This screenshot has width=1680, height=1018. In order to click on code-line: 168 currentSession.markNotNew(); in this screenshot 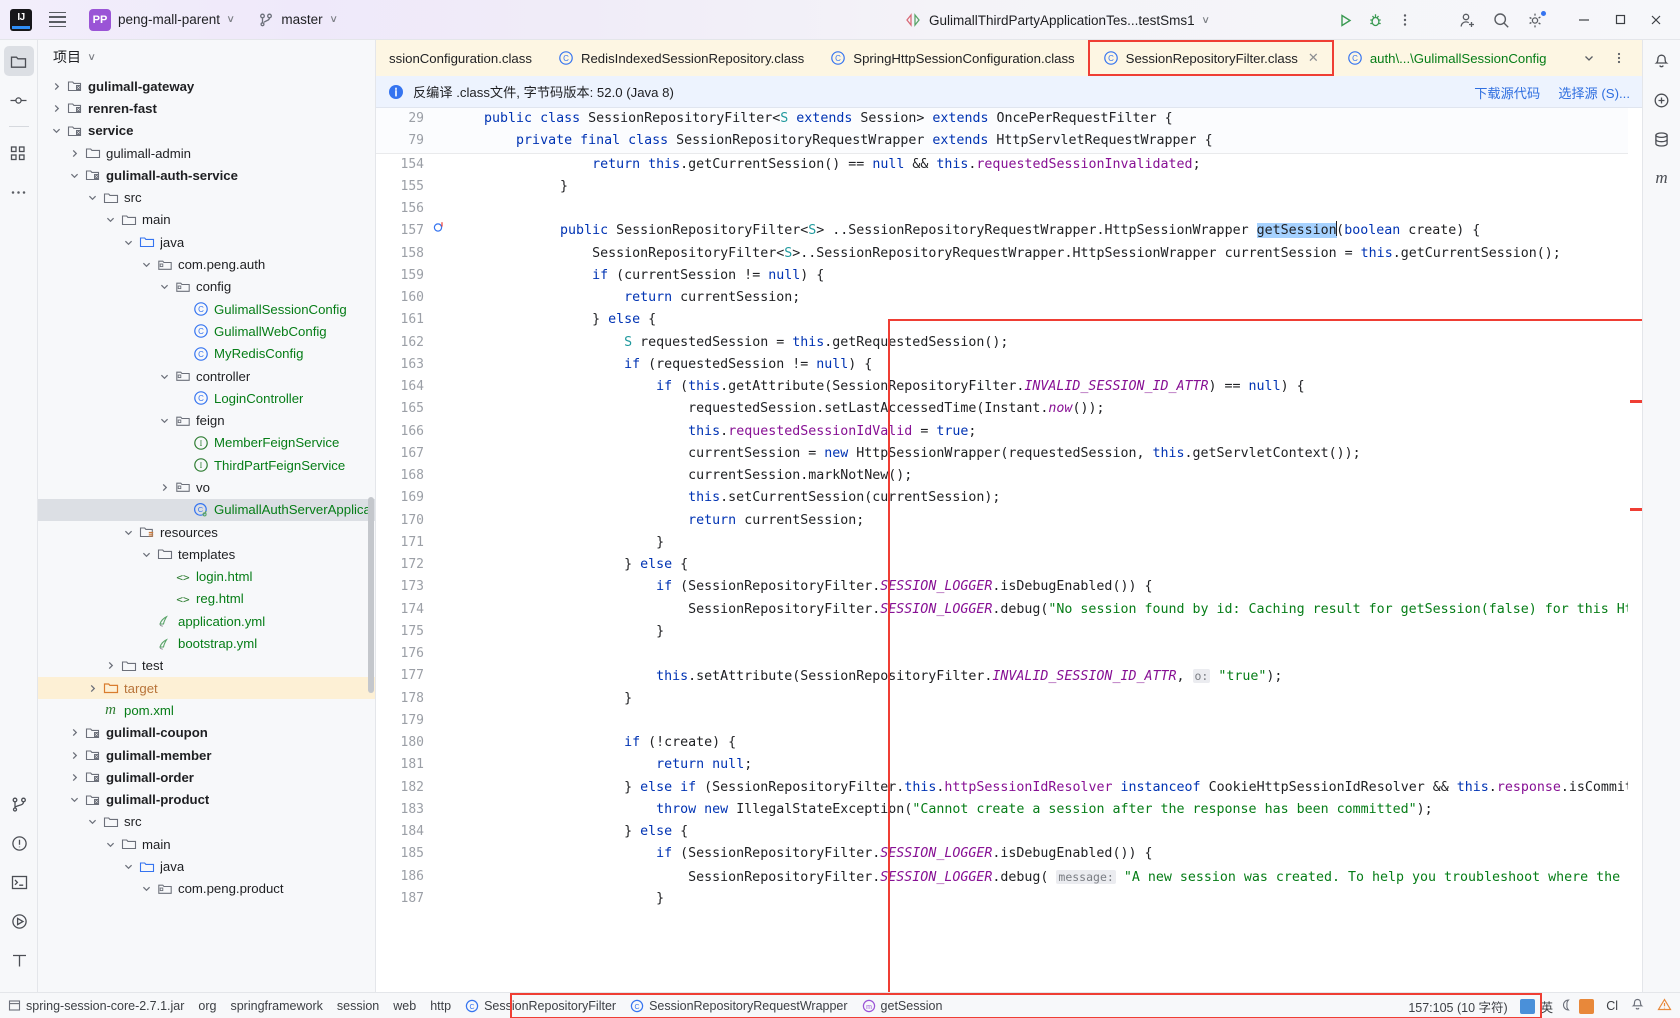, I will do `click(1009, 476)`.